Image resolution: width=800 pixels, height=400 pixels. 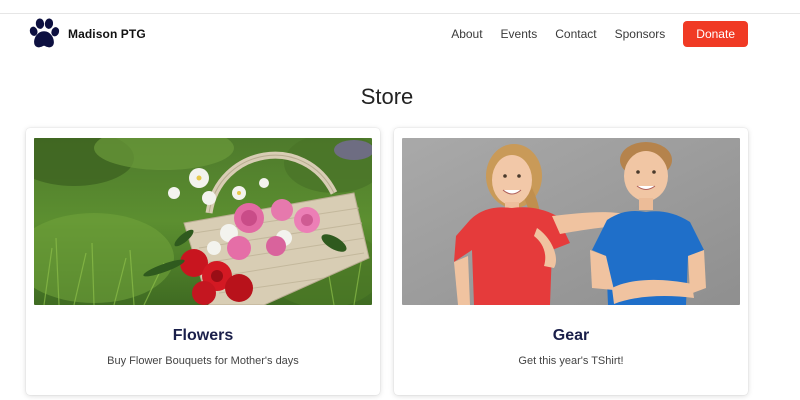 I want to click on card-description: Buy Flower Bouquets for Mother's days, so click(x=203, y=361).